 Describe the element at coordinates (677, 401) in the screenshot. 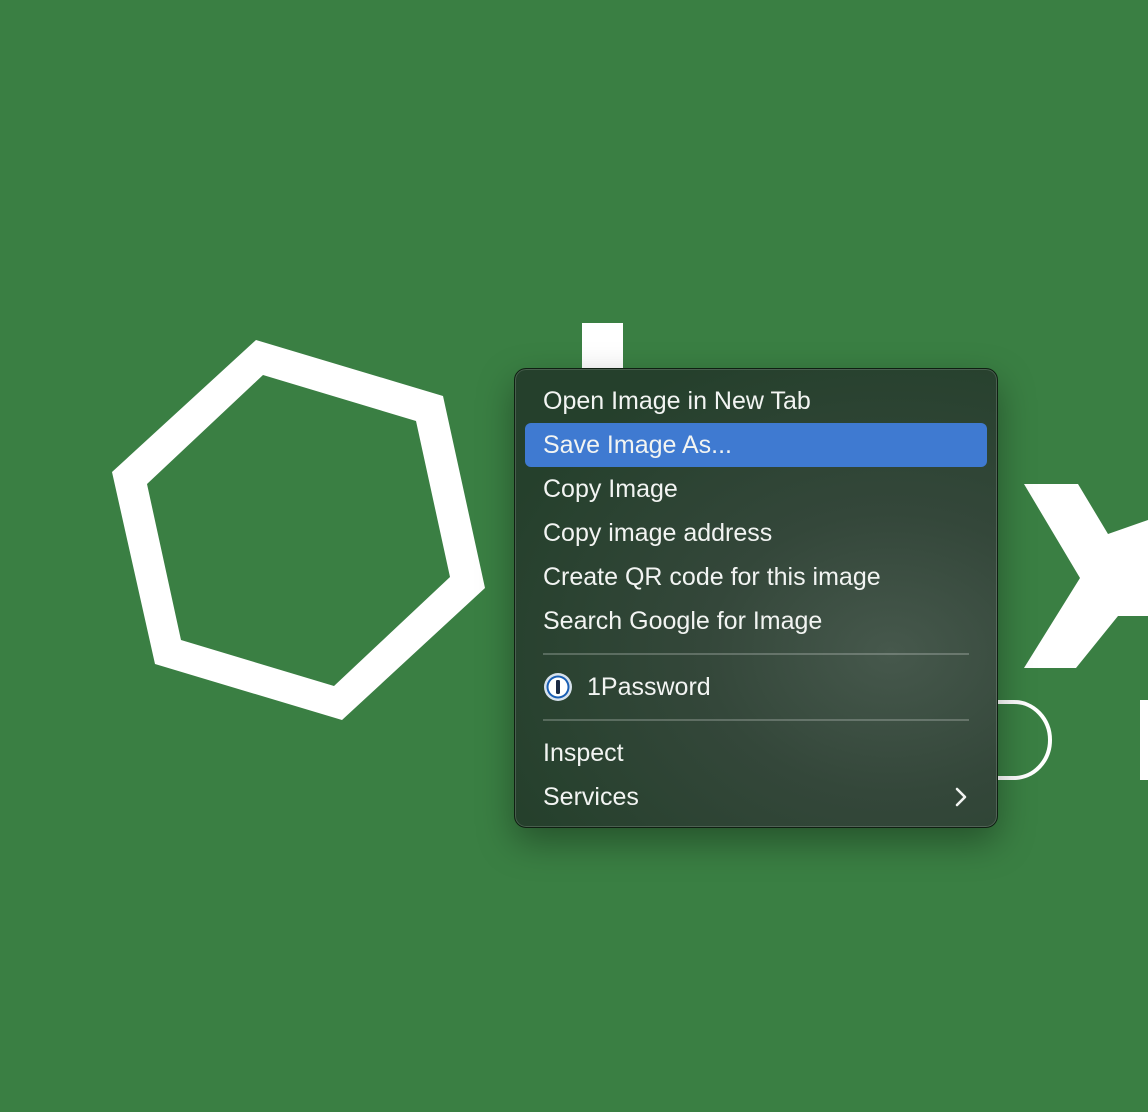

I see `menu-item-label: Open Image in New Tab` at that location.